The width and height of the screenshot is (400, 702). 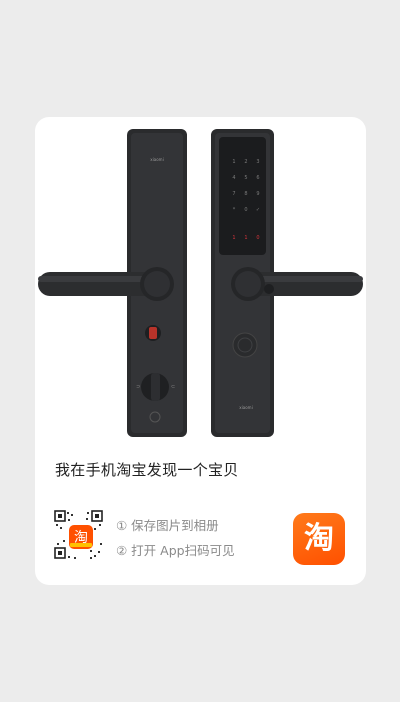 I want to click on share-caption: 我在手机淘宝发现一个宝贝, so click(x=147, y=470).